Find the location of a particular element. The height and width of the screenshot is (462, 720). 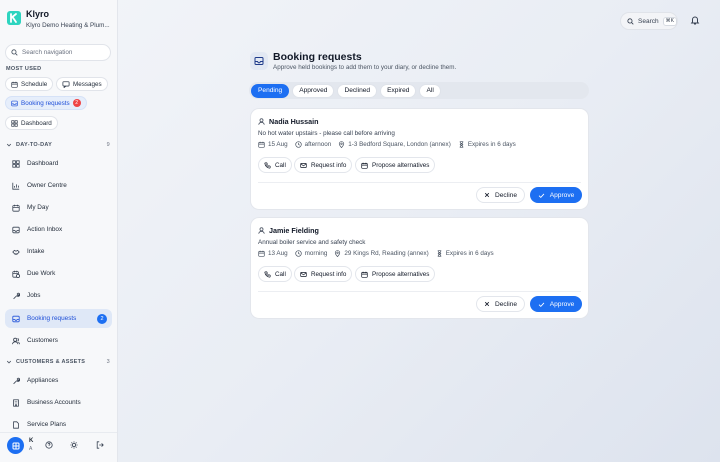

customer-name: Nadia Hussain is located at coordinates (288, 121).